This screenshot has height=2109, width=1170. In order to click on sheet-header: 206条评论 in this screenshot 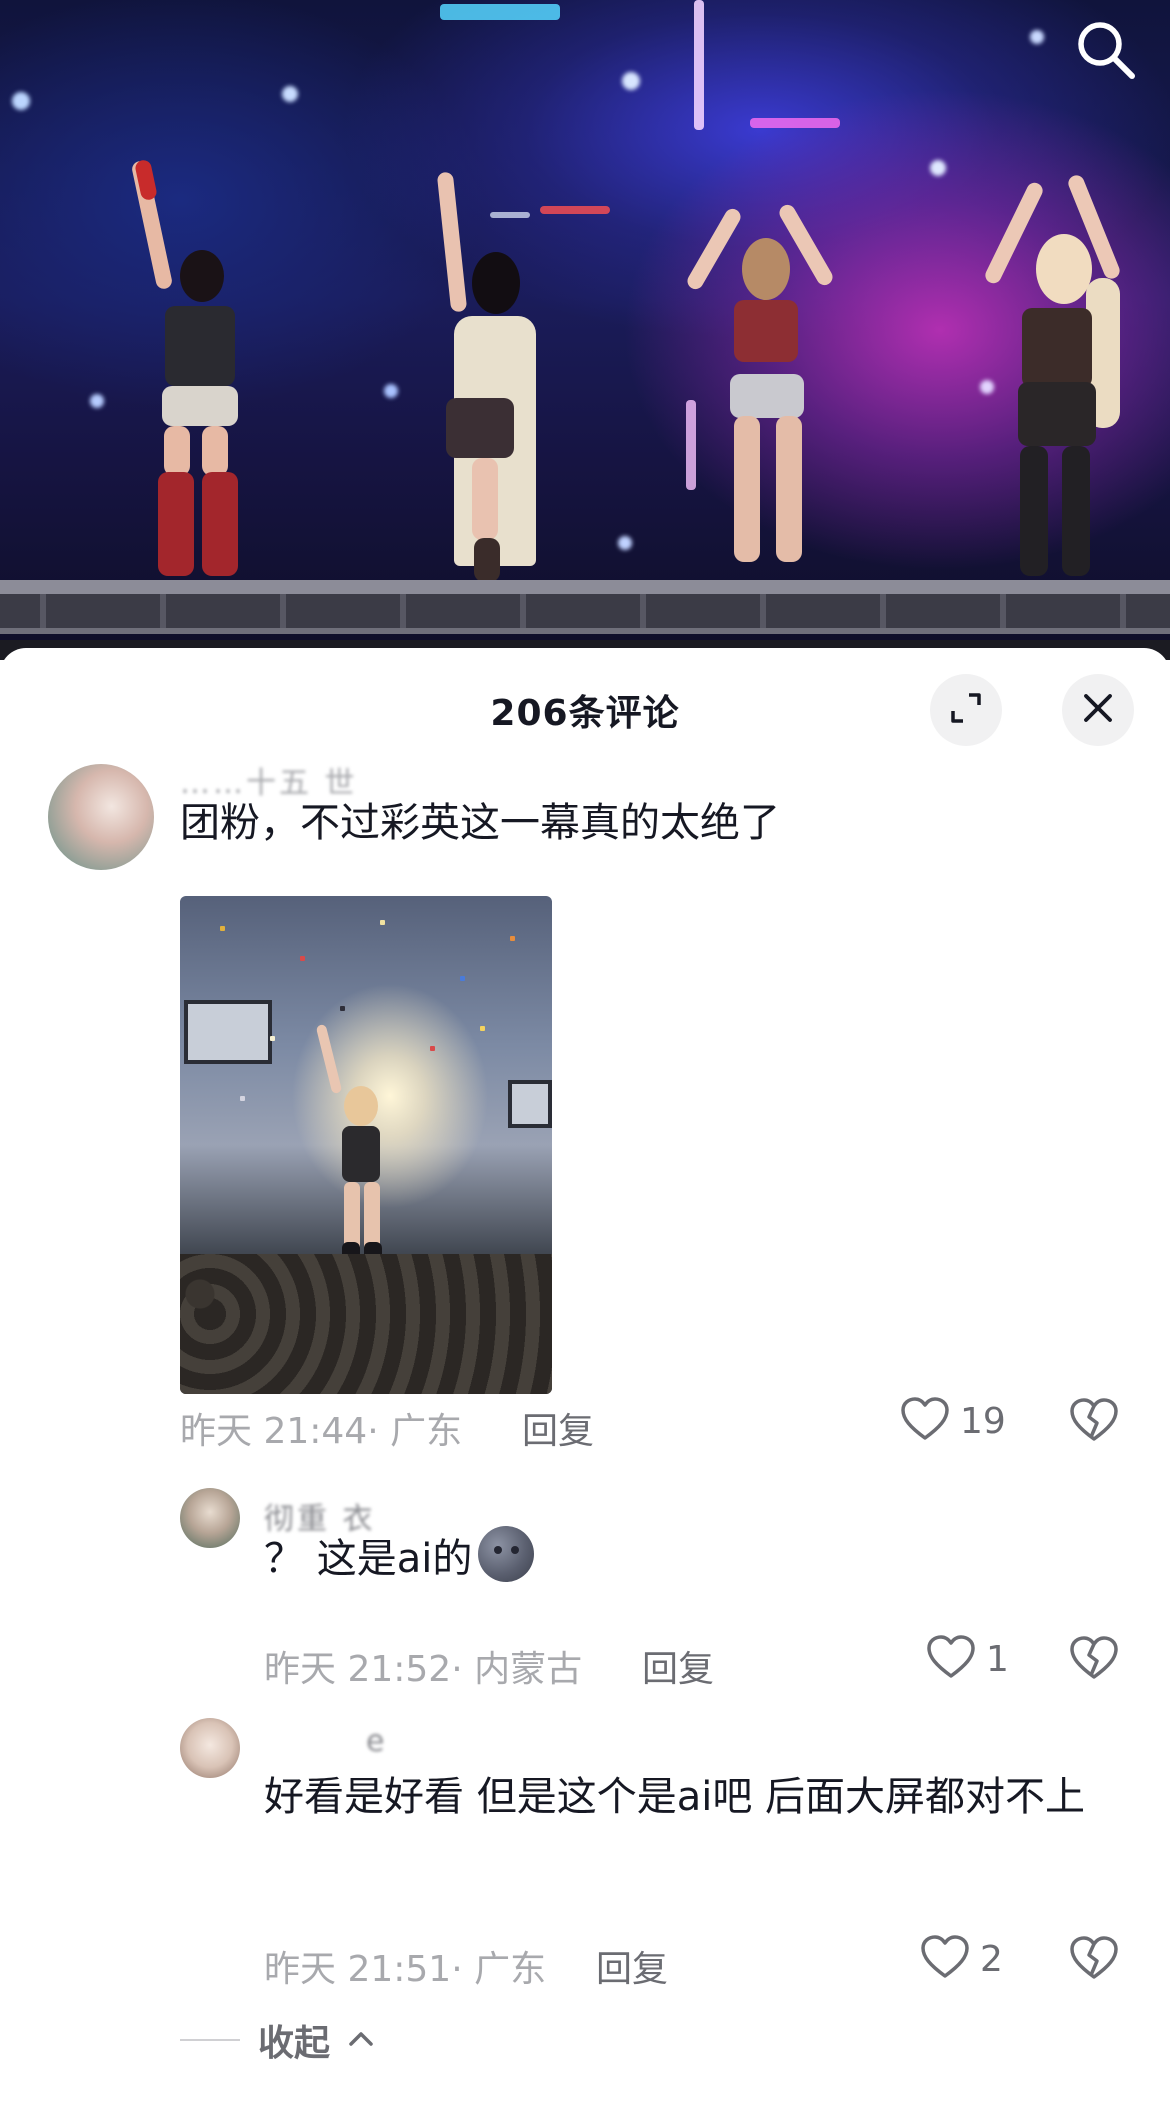, I will do `click(585, 707)`.